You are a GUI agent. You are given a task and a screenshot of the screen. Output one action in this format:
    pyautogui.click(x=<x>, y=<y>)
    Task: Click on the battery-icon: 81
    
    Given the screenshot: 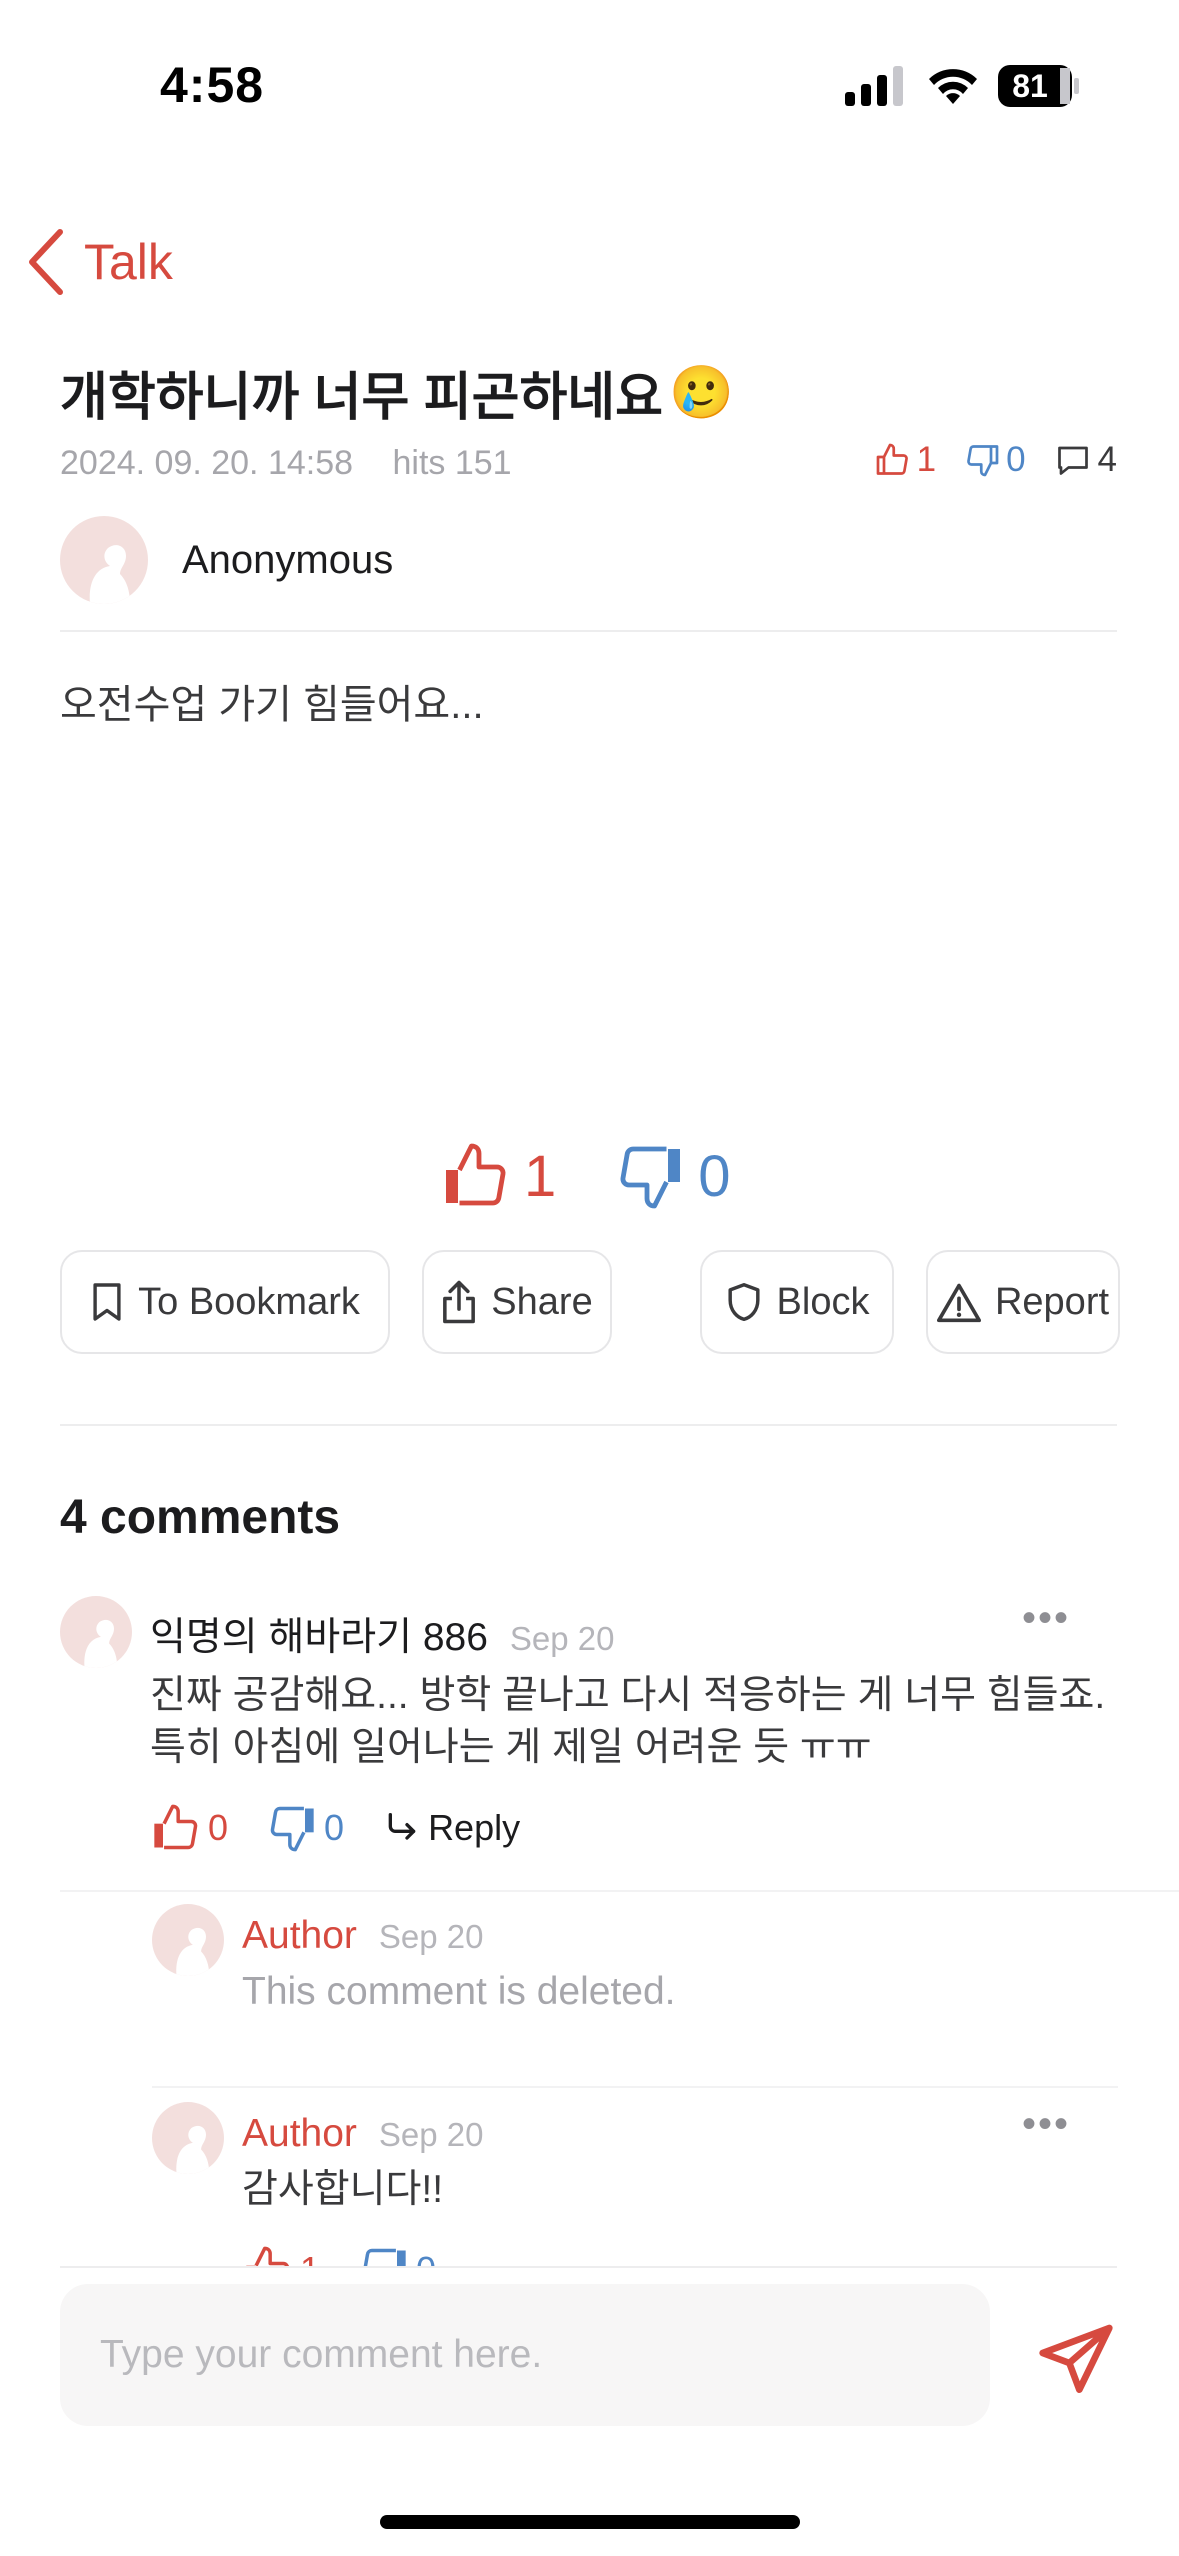 What is the action you would take?
    pyautogui.click(x=1039, y=86)
    